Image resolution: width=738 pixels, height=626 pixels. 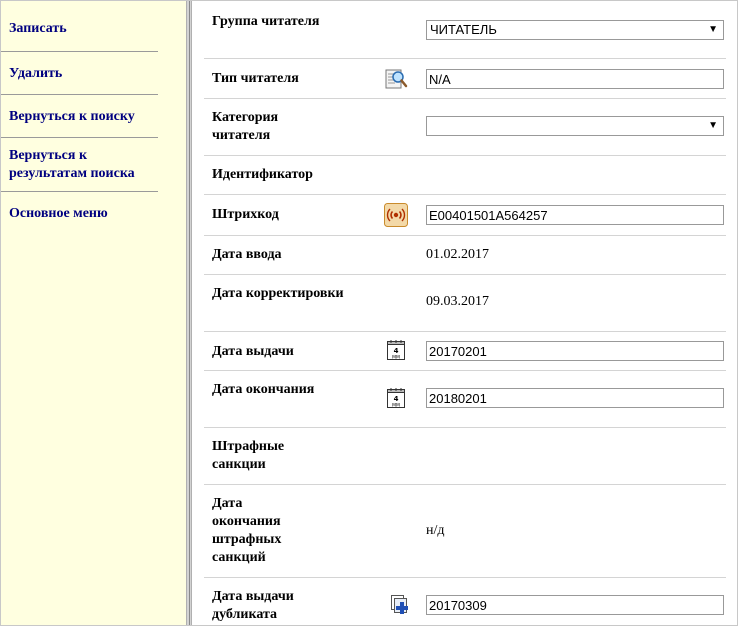 I want to click on expiry-date-input, so click(x=575, y=398).